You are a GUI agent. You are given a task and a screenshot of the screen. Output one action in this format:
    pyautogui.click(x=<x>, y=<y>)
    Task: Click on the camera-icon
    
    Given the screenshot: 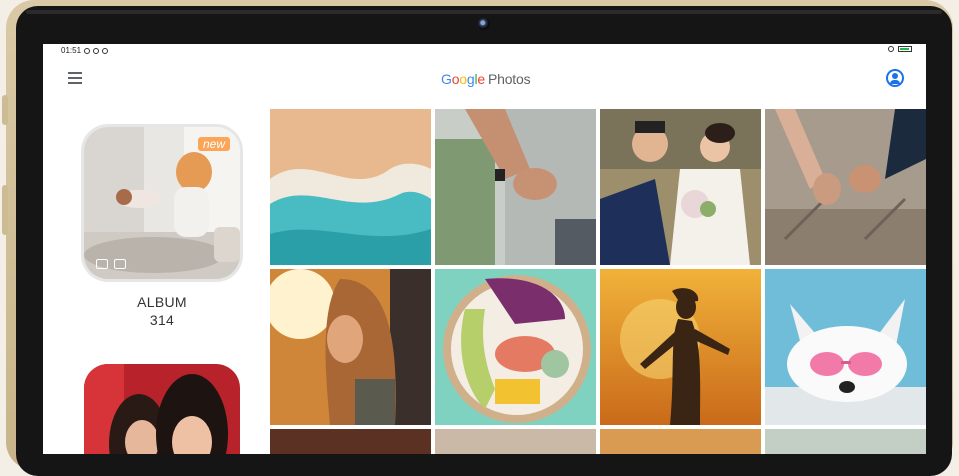 What is the action you would take?
    pyautogui.click(x=102, y=264)
    